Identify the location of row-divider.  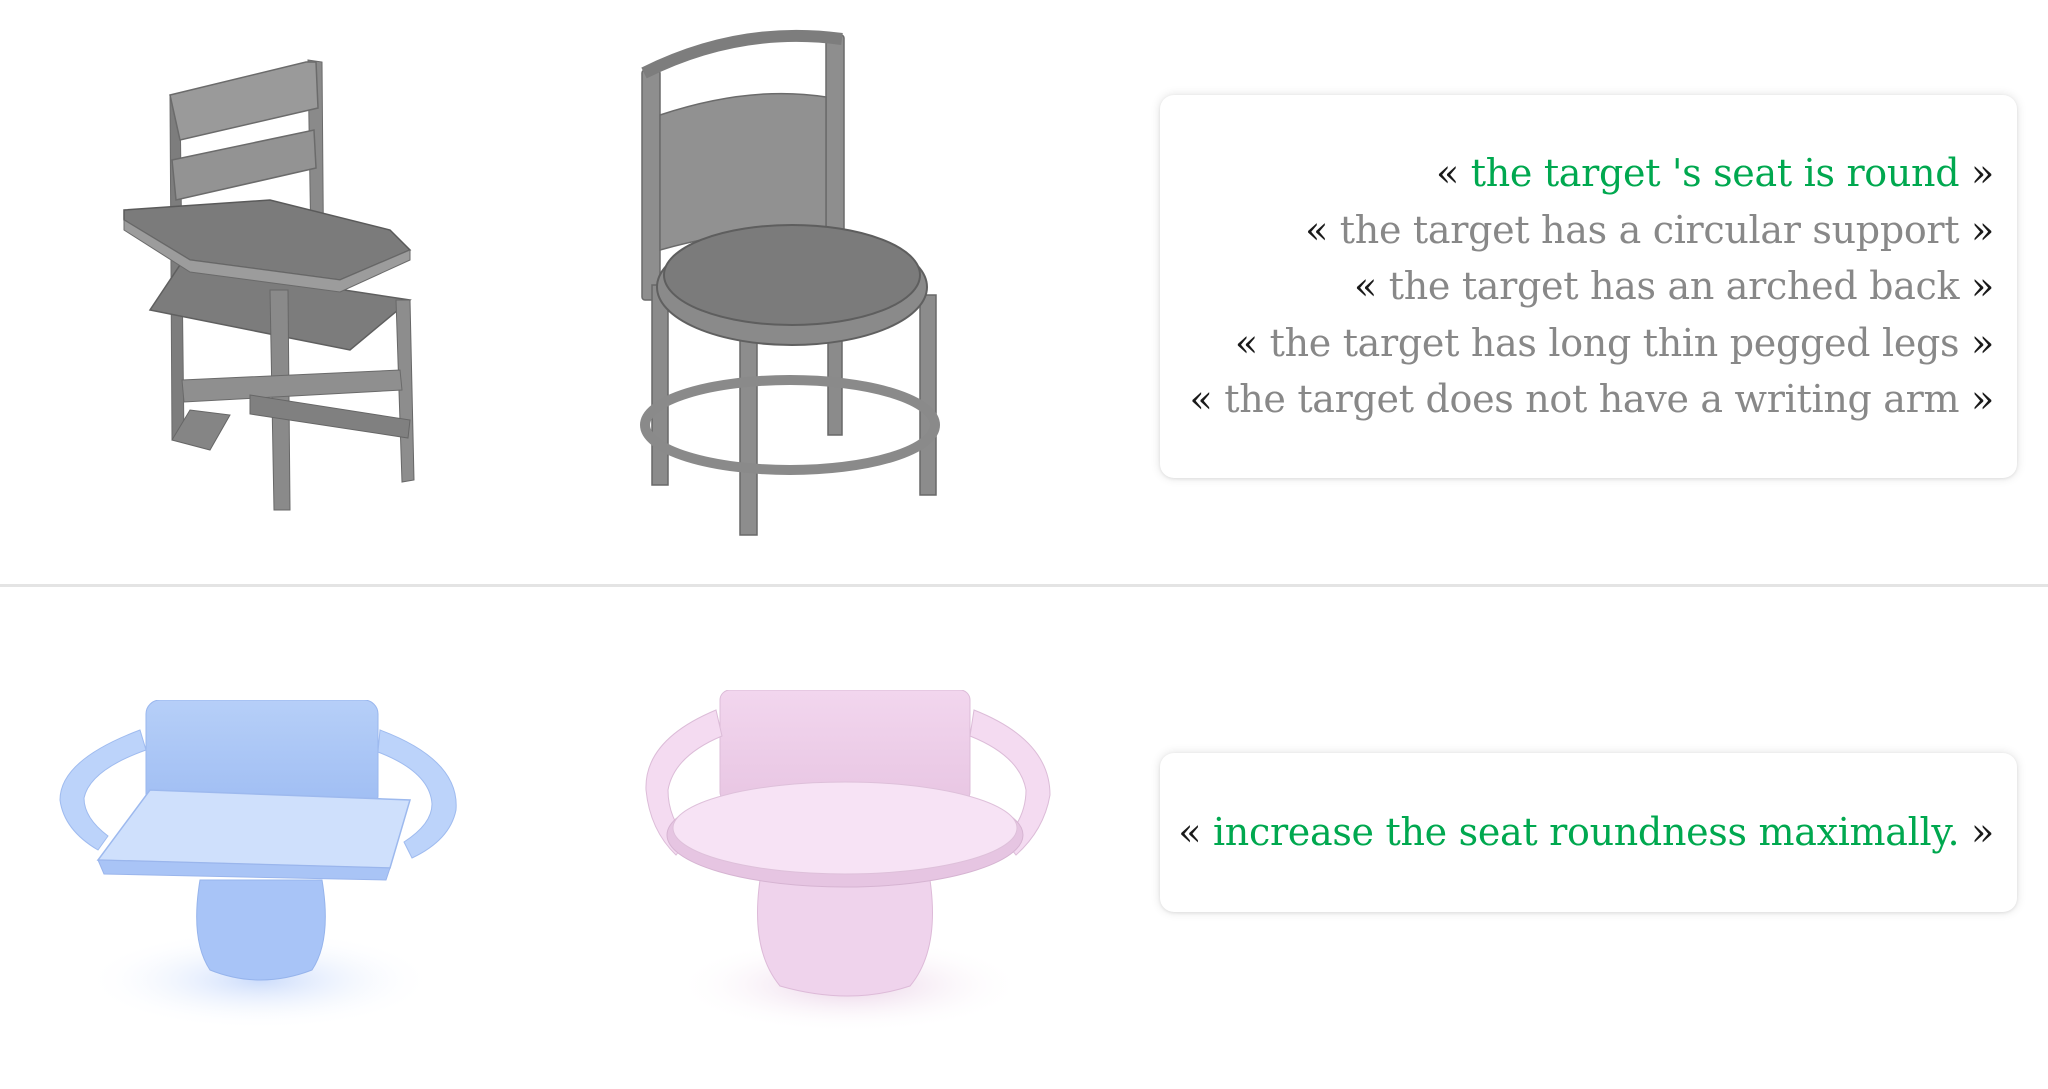
(1024, 585).